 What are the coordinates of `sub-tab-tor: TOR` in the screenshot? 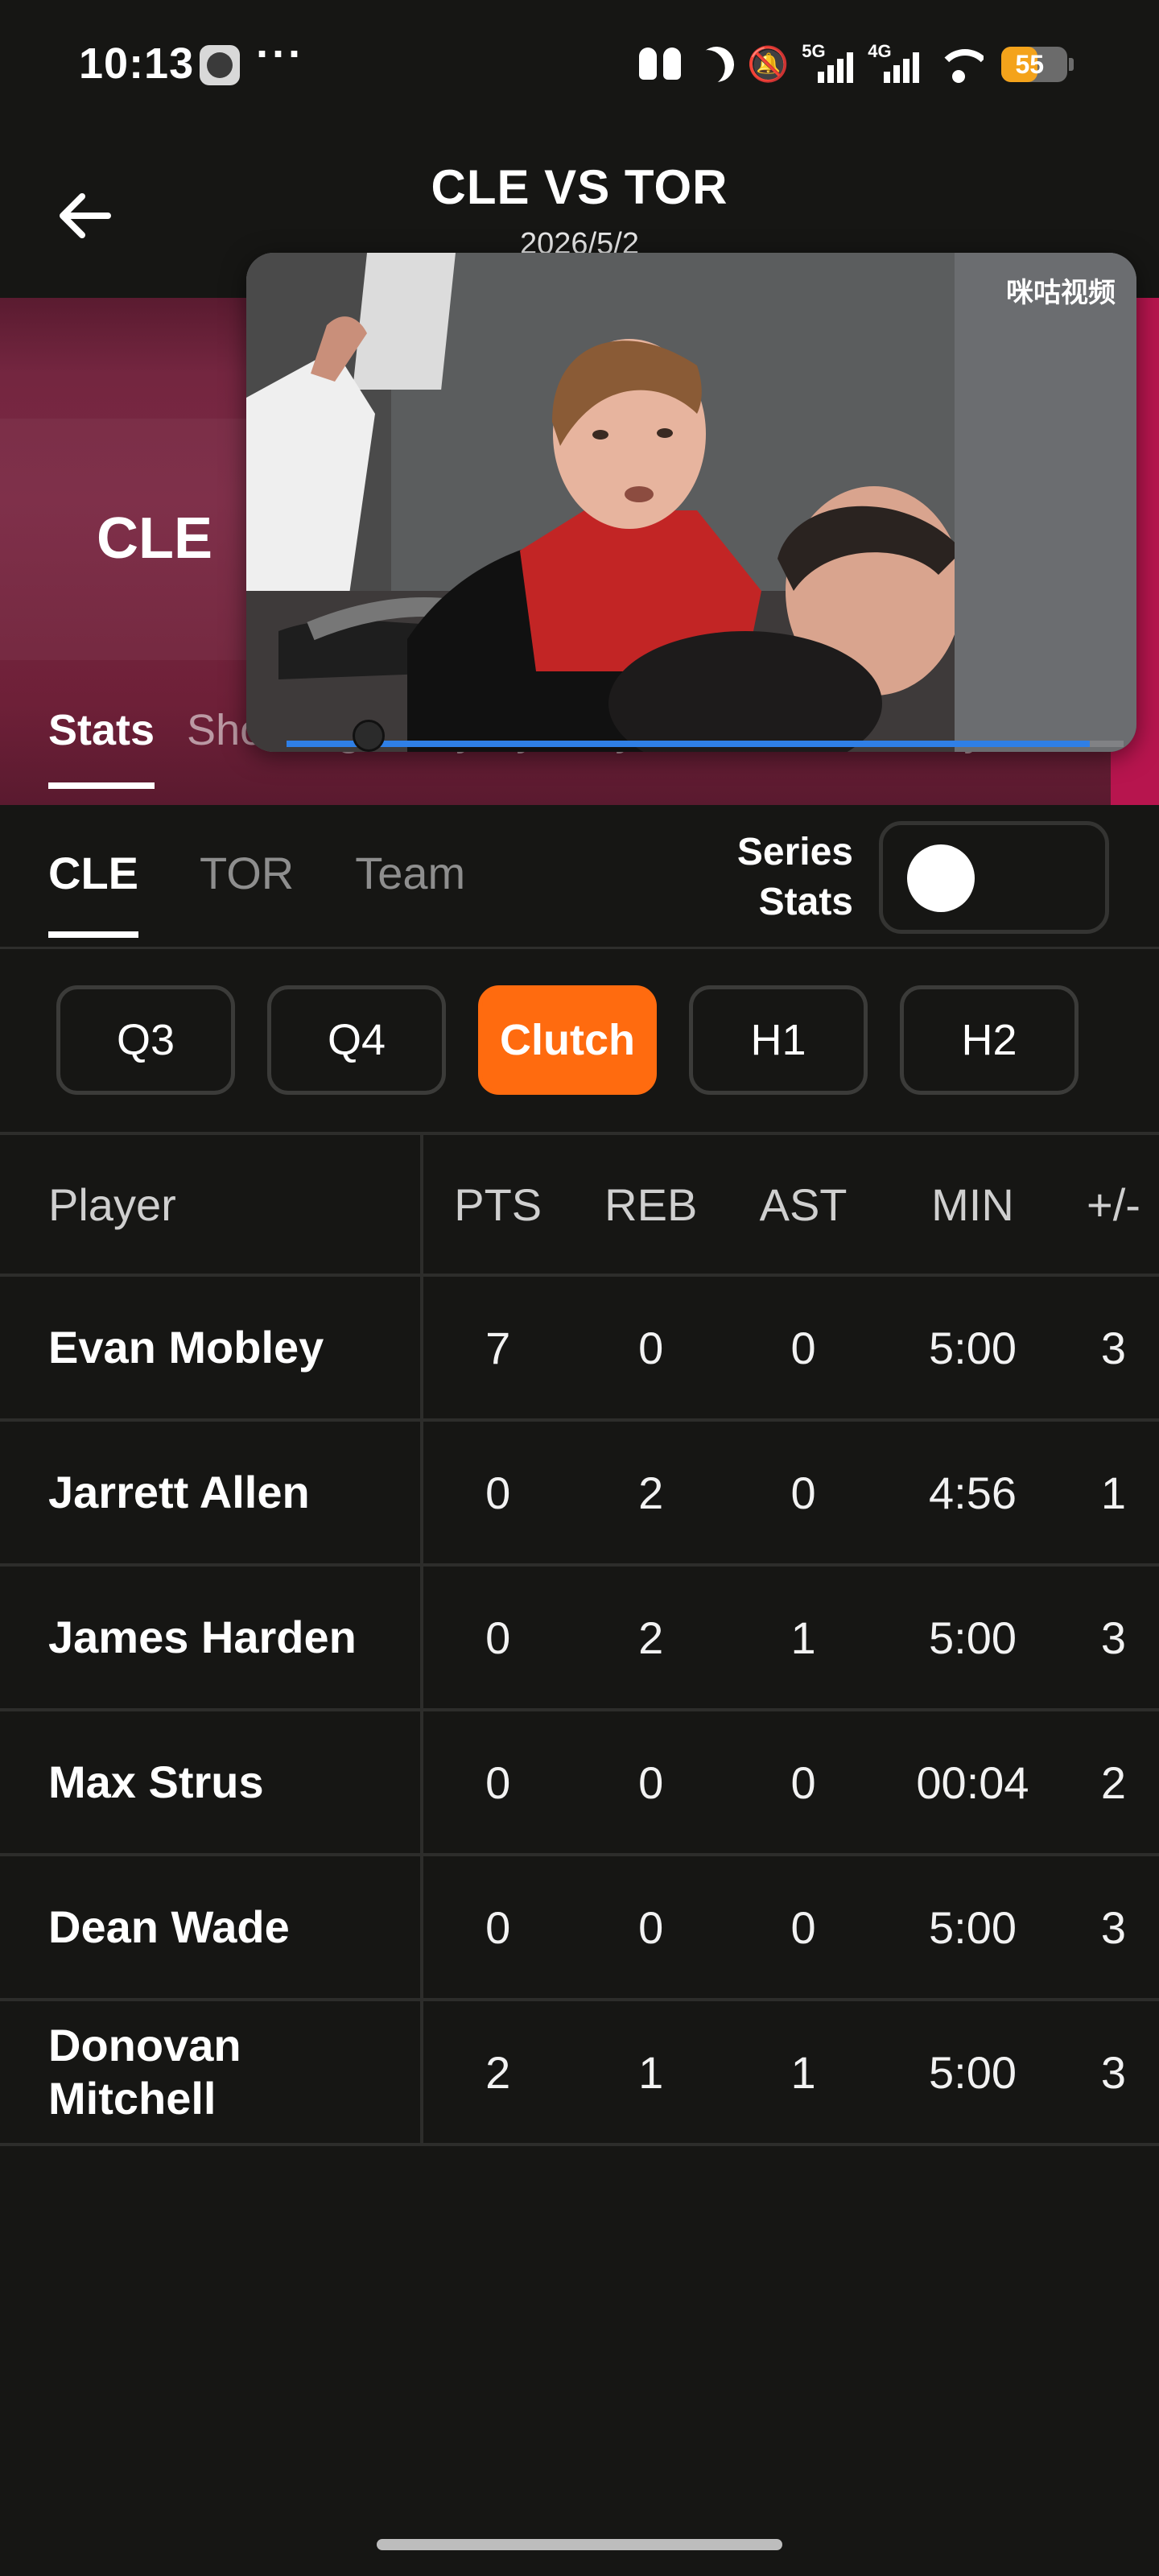 It's located at (247, 892).